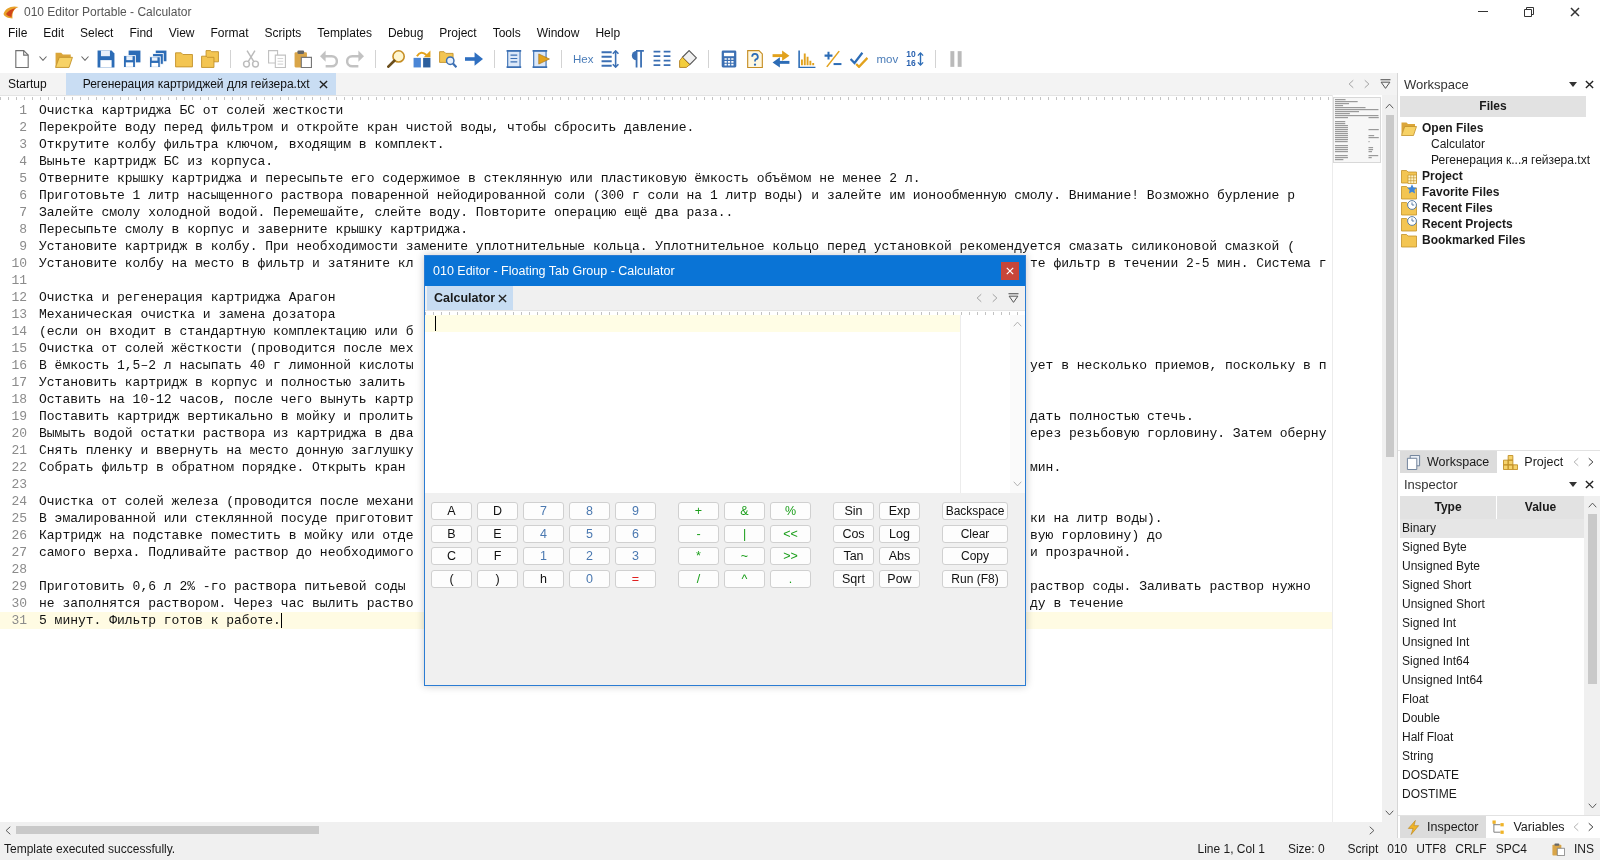  What do you see at coordinates (422, 58) in the screenshot?
I see `squares-arrow-icon` at bounding box center [422, 58].